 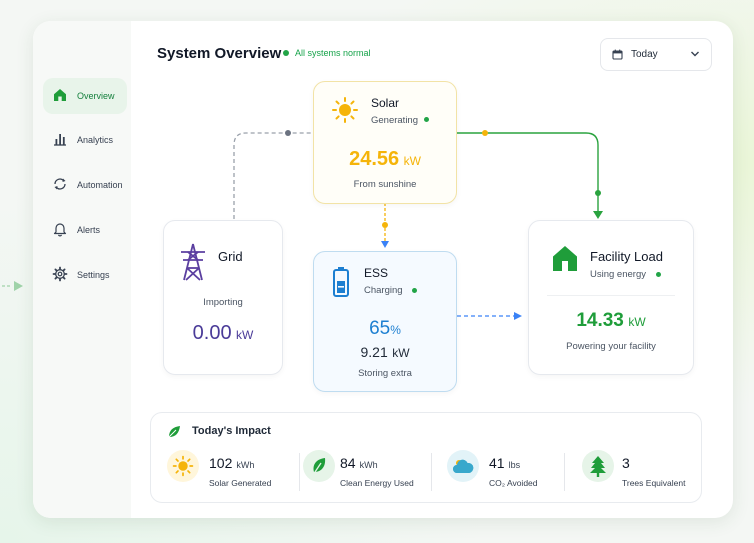 I want to click on facility-caption: Powering your facility, so click(x=611, y=346).